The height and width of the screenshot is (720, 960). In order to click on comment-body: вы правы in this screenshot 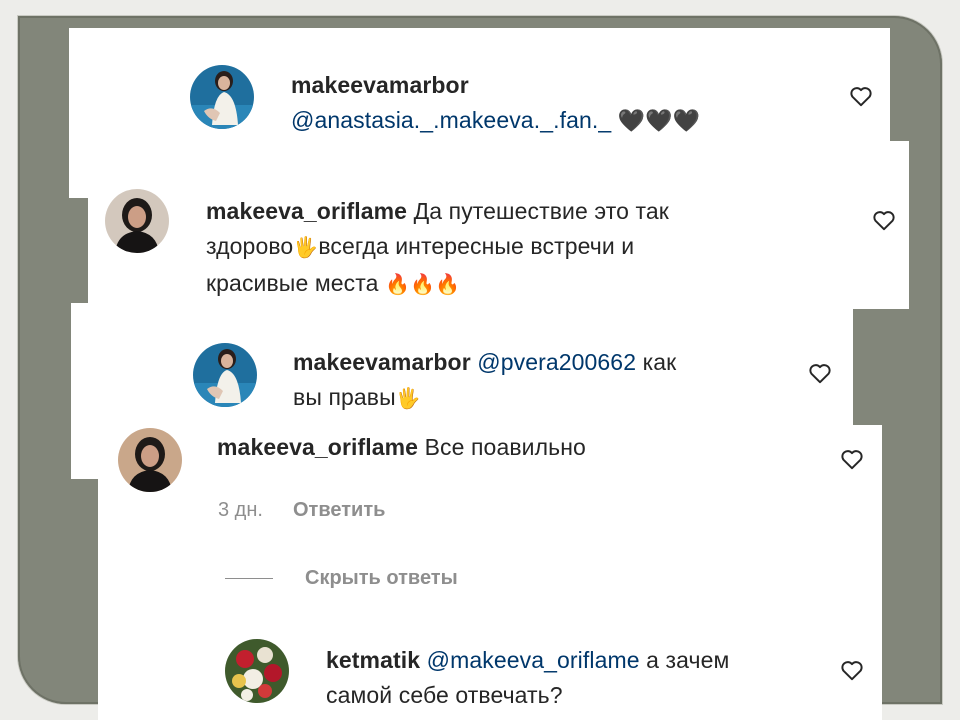, I will do `click(344, 397)`.